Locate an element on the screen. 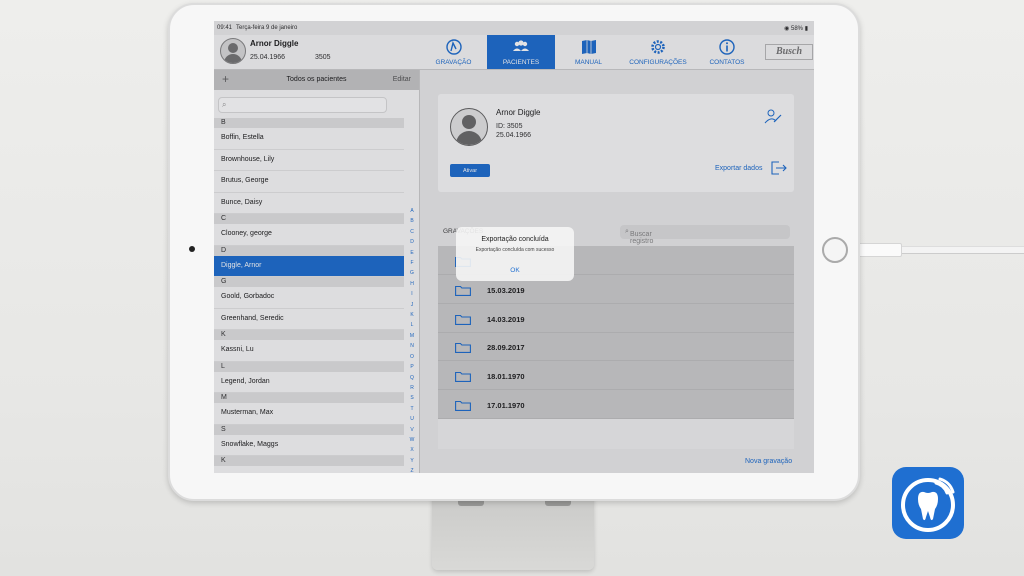 The width and height of the screenshot is (1024, 576). alert-title: Exportação concluída is located at coordinates (515, 239).